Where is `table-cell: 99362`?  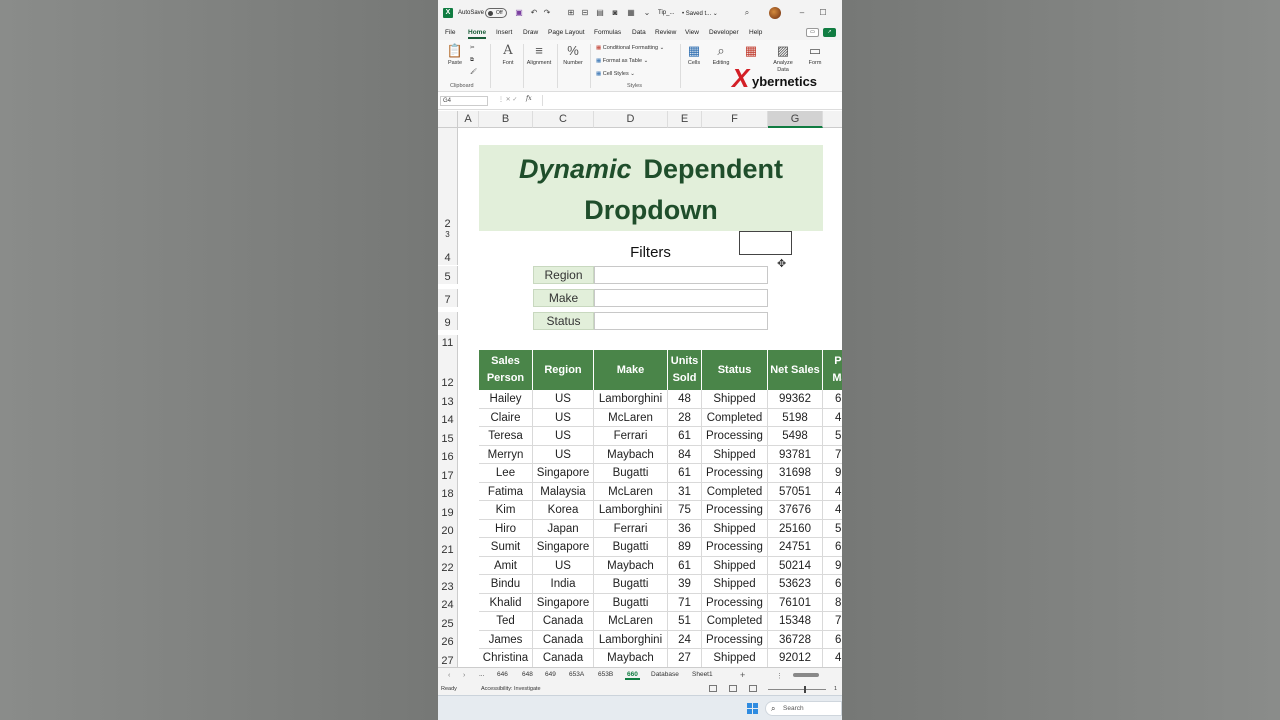
table-cell: 99362 is located at coordinates (795, 399).